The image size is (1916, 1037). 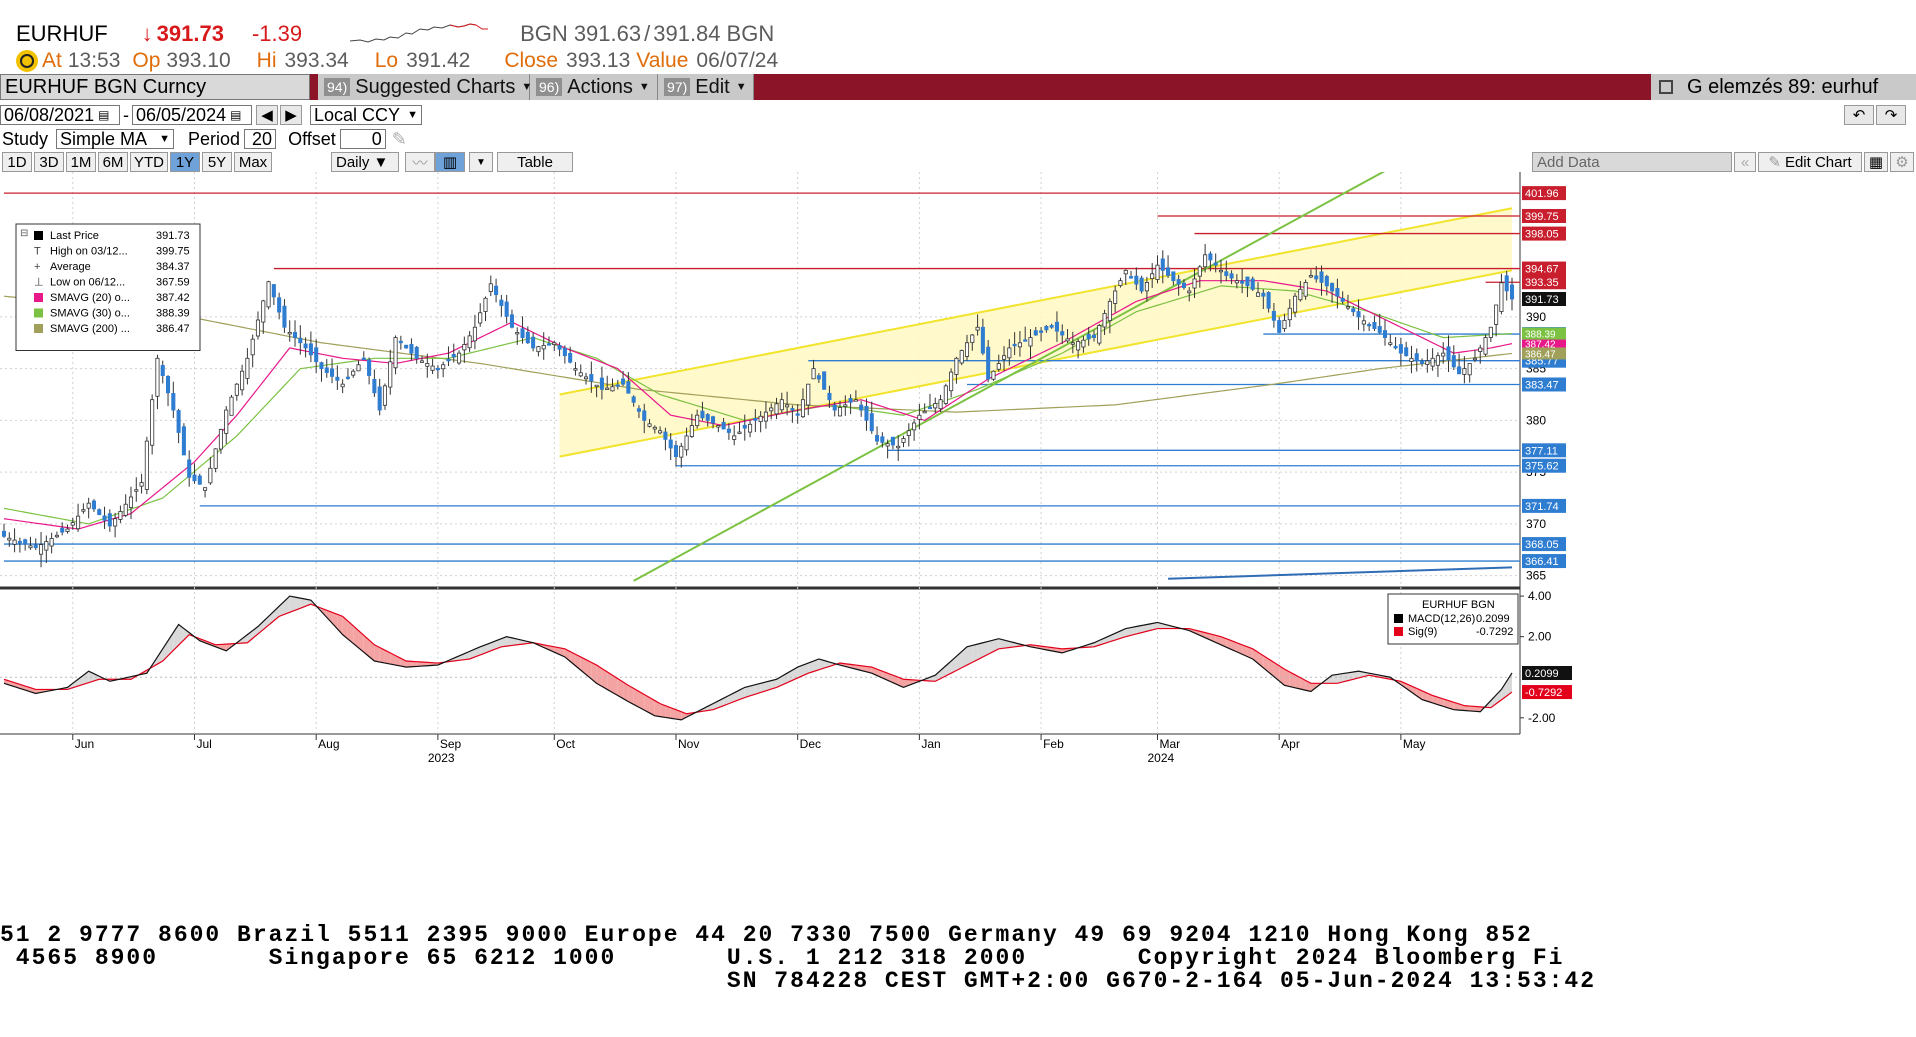 I want to click on collapse-icon: «, so click(x=1745, y=162).